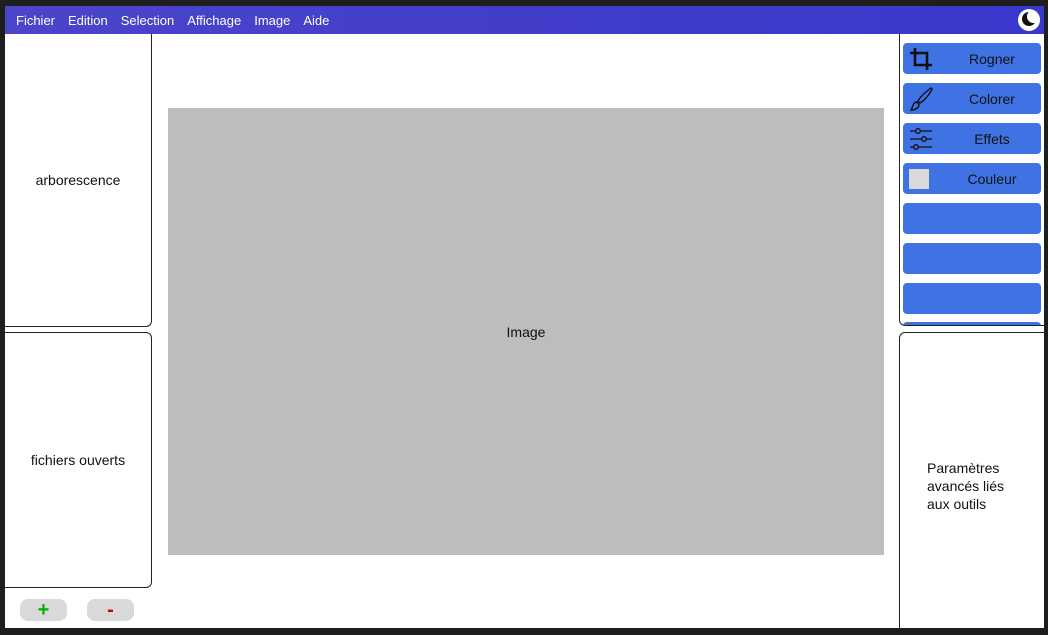  What do you see at coordinates (1029, 20) in the screenshot?
I see `moon-icon` at bounding box center [1029, 20].